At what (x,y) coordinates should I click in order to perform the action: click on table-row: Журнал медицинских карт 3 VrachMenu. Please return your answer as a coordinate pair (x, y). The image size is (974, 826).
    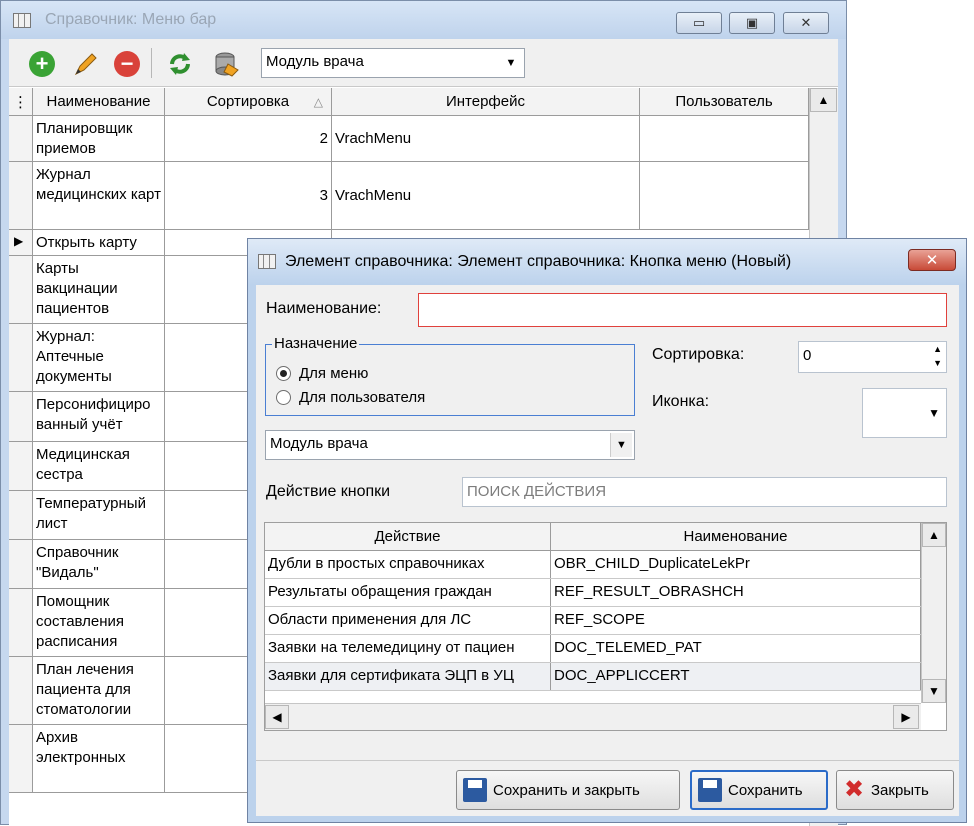
    Looking at the image, I should click on (409, 196).